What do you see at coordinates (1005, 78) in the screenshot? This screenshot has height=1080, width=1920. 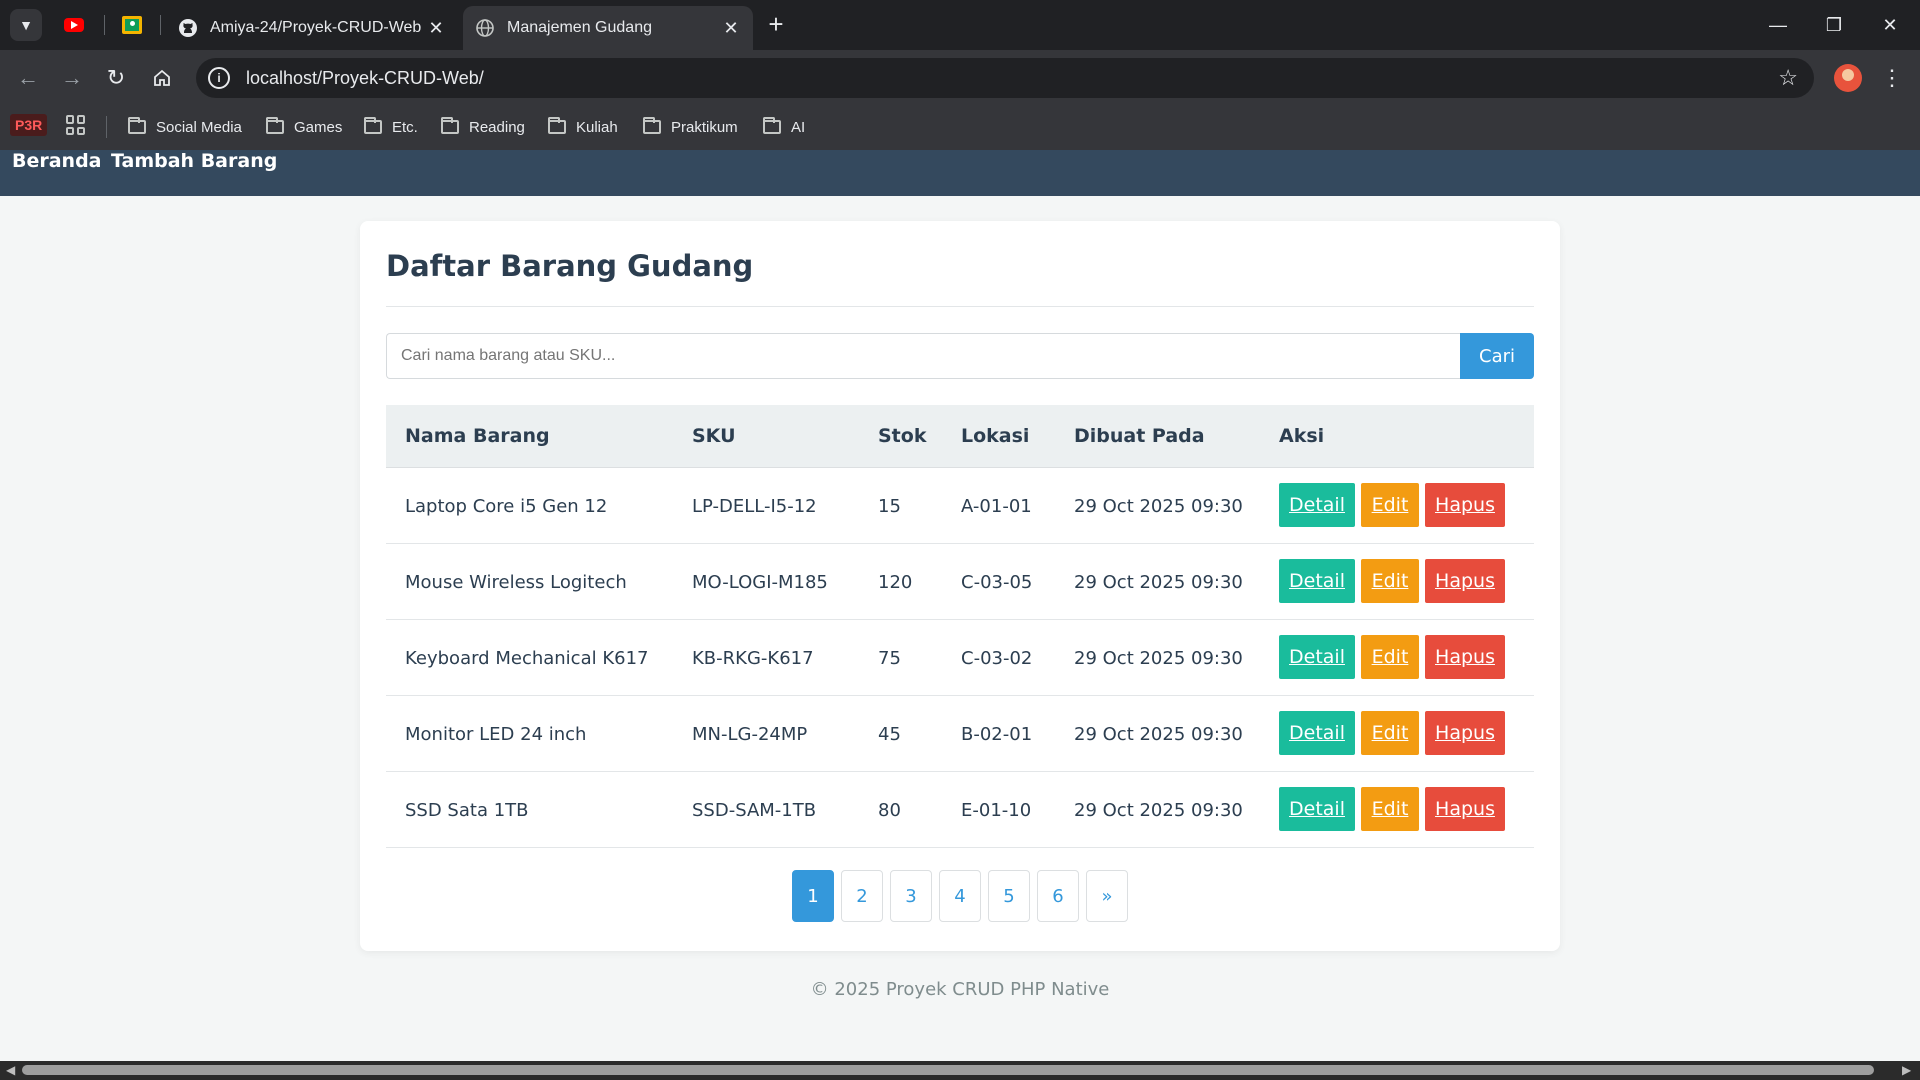 I see `address-bar: i localhost/Proyek-CRUD-Web/ ☆` at bounding box center [1005, 78].